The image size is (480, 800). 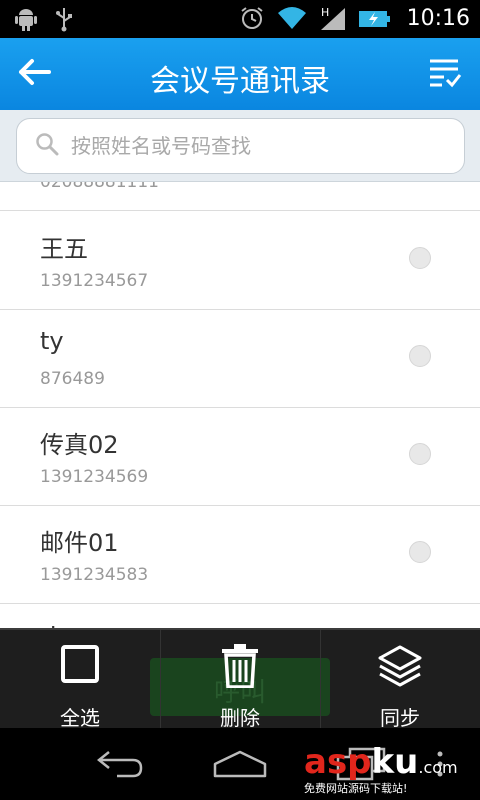 I want to click on select-list-icon, so click(x=445, y=74).